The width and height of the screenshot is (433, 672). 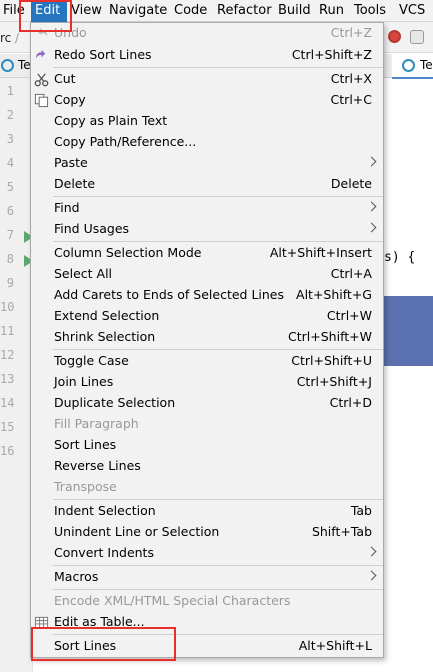 I want to click on menu-item-macros: Macros, so click(x=207, y=577).